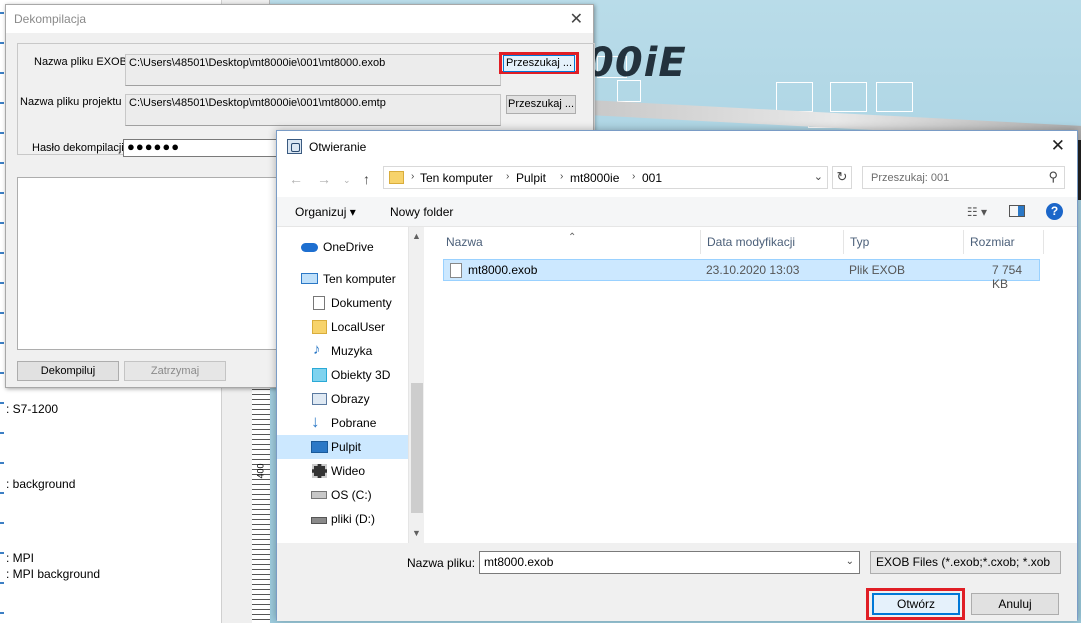  I want to click on scrollbar-thumb, so click(417, 448).